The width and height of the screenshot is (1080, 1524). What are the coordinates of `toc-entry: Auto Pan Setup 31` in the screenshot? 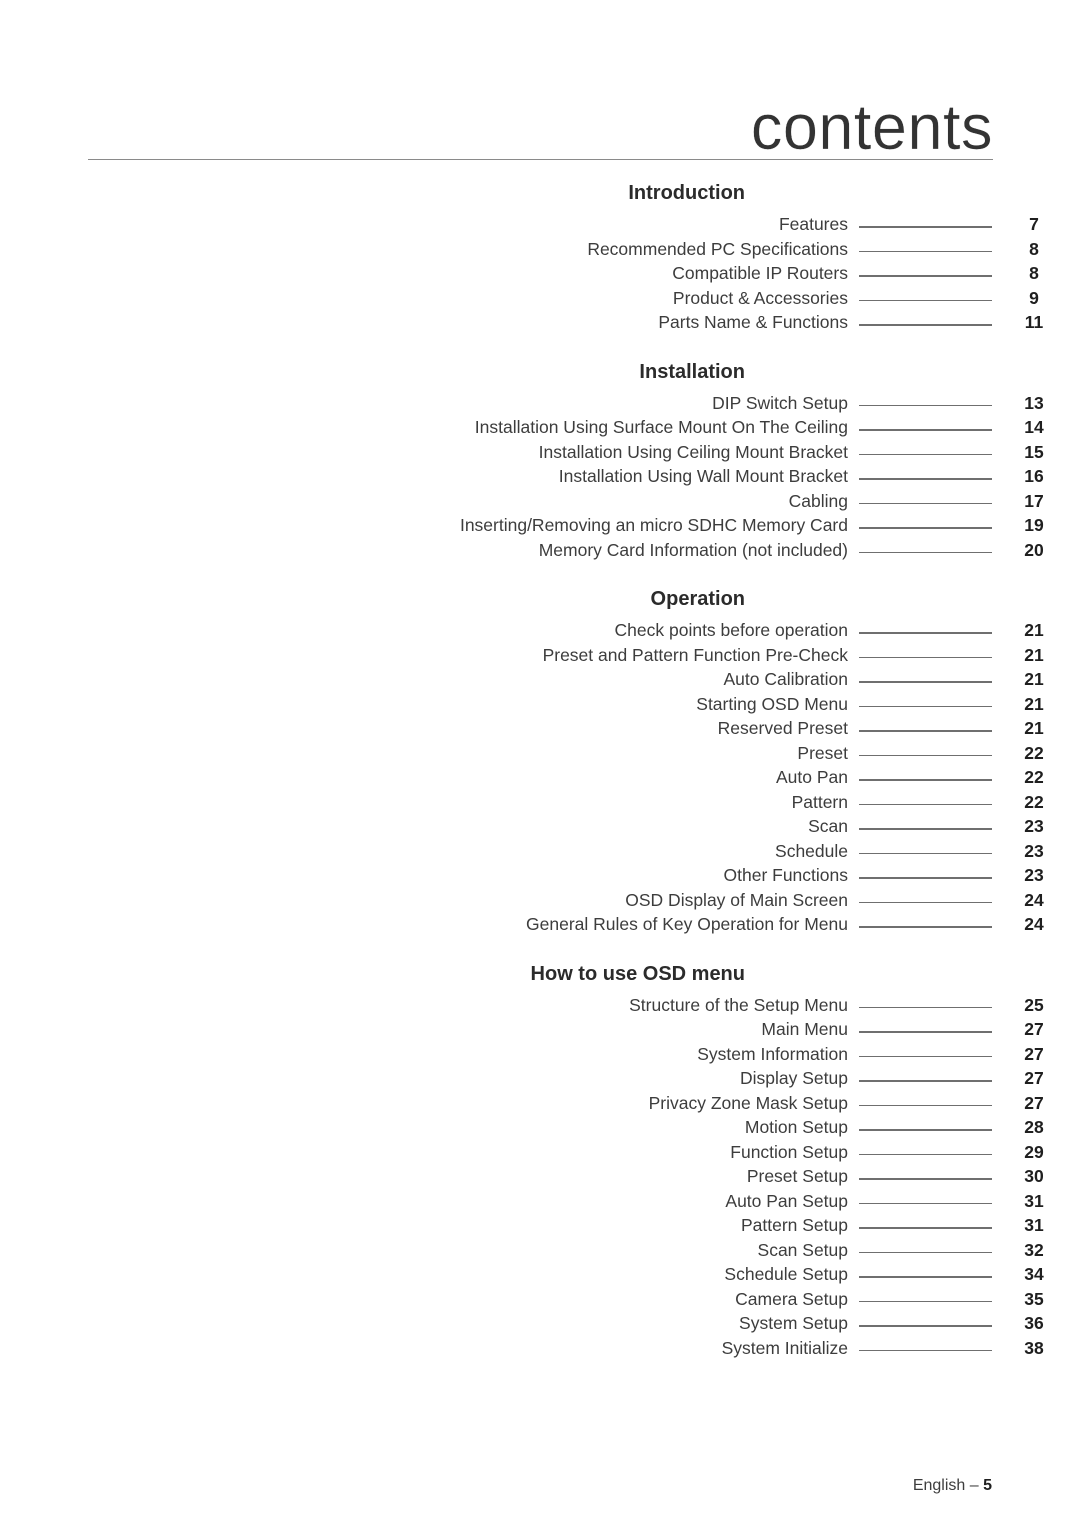 It's located at (540, 1201).